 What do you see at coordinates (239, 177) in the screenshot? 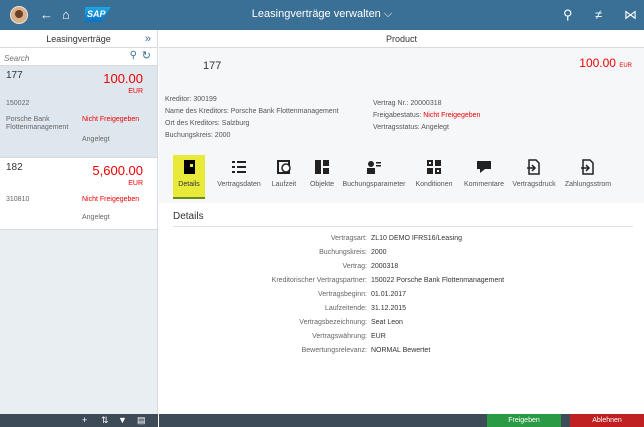
I see `tab-vertragsdaten: Vertragsdaten` at bounding box center [239, 177].